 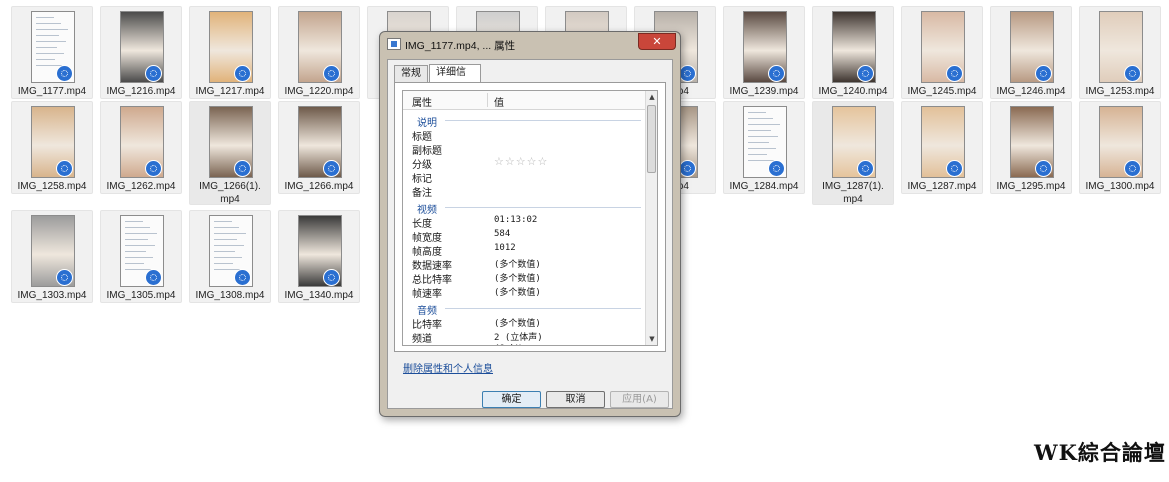 What do you see at coordinates (511, 399) in the screenshot?
I see `ok-button: 确定` at bounding box center [511, 399].